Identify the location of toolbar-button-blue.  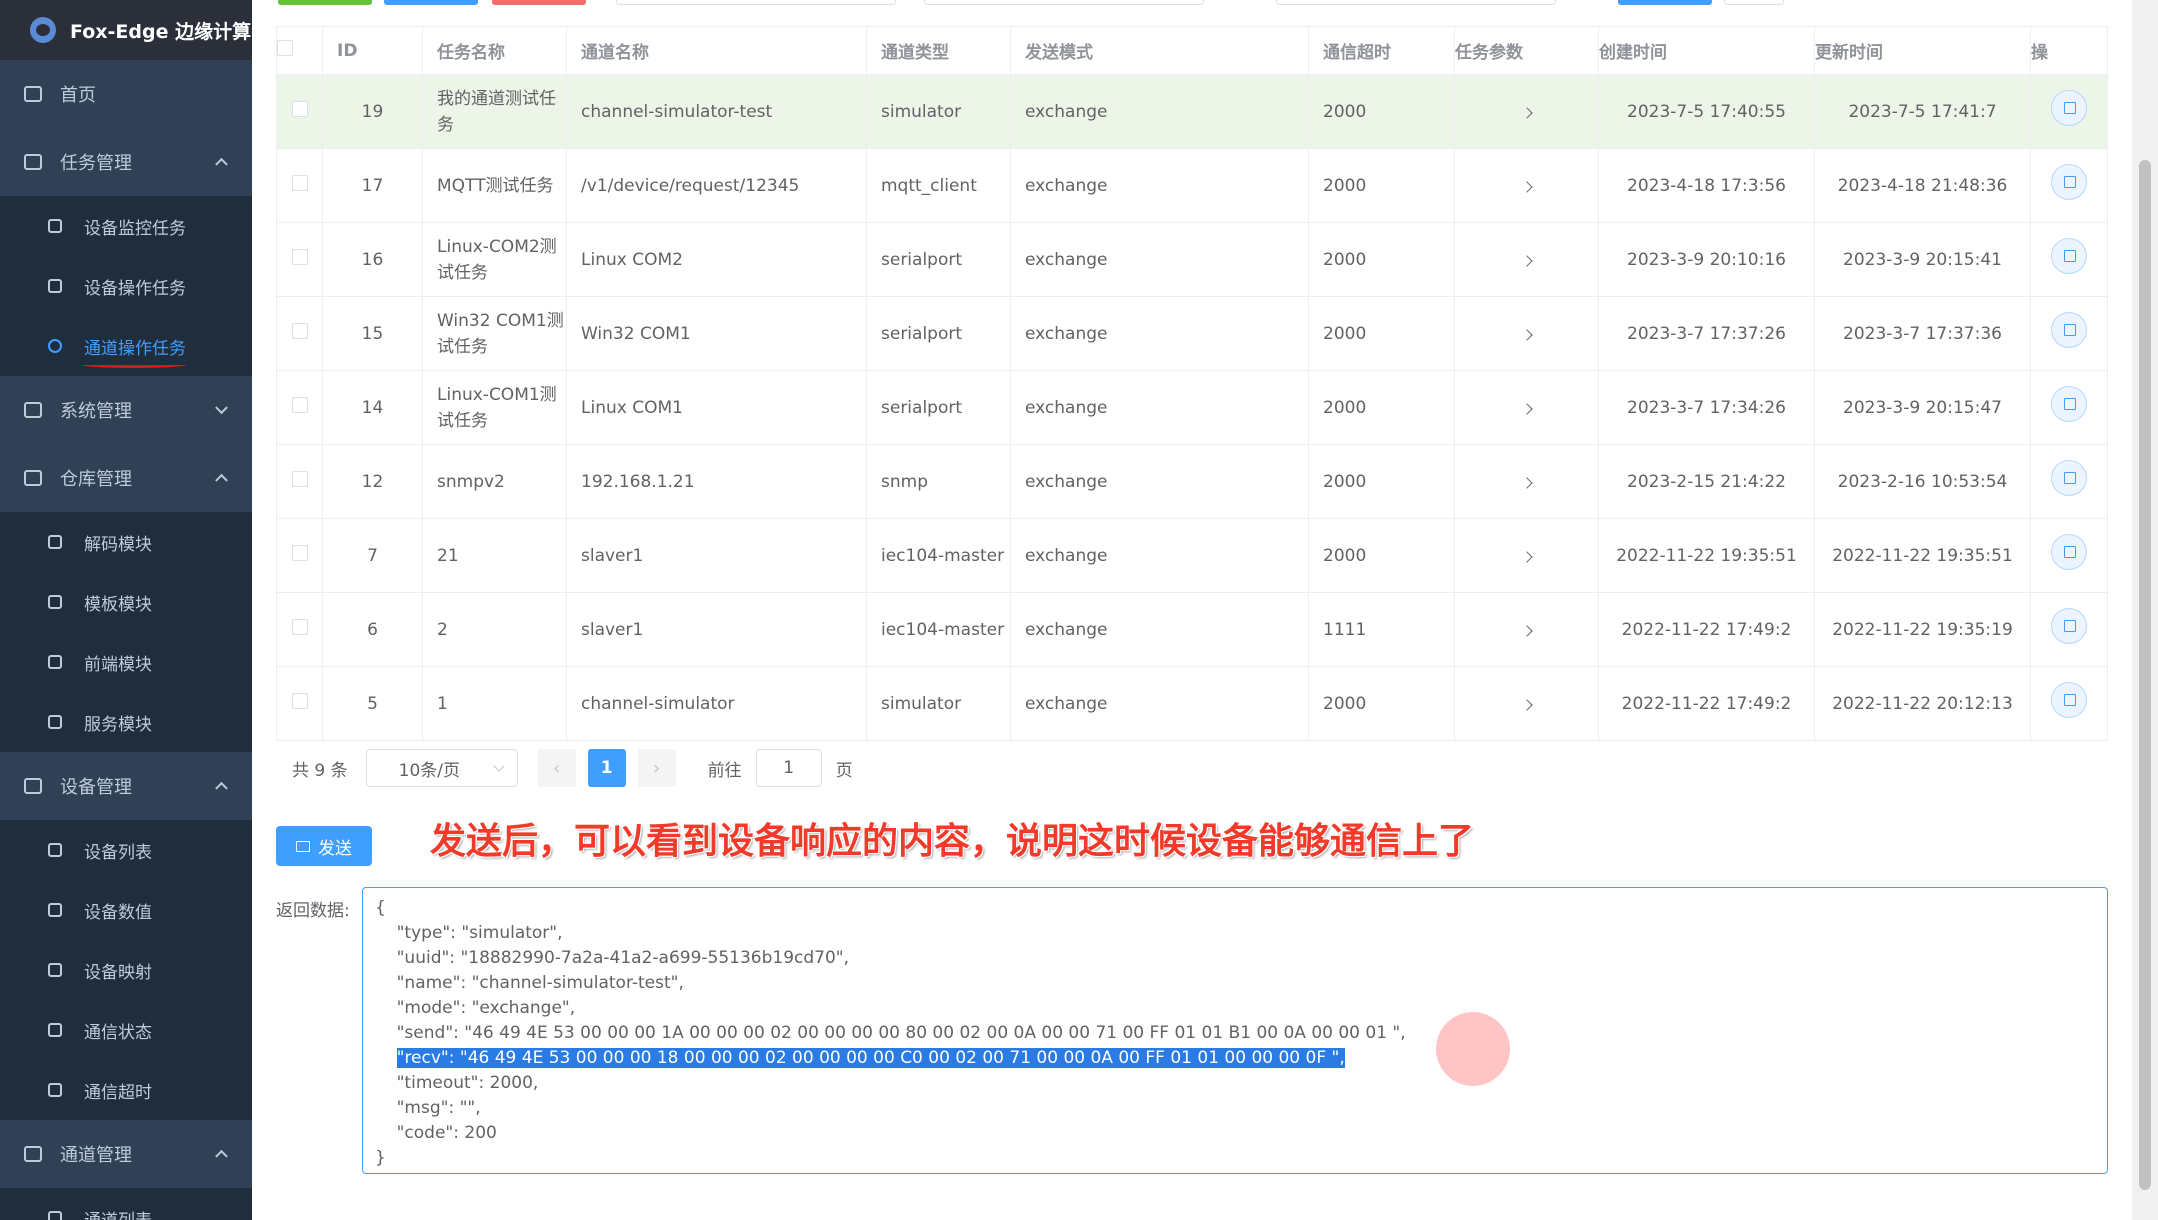
(431, 2).